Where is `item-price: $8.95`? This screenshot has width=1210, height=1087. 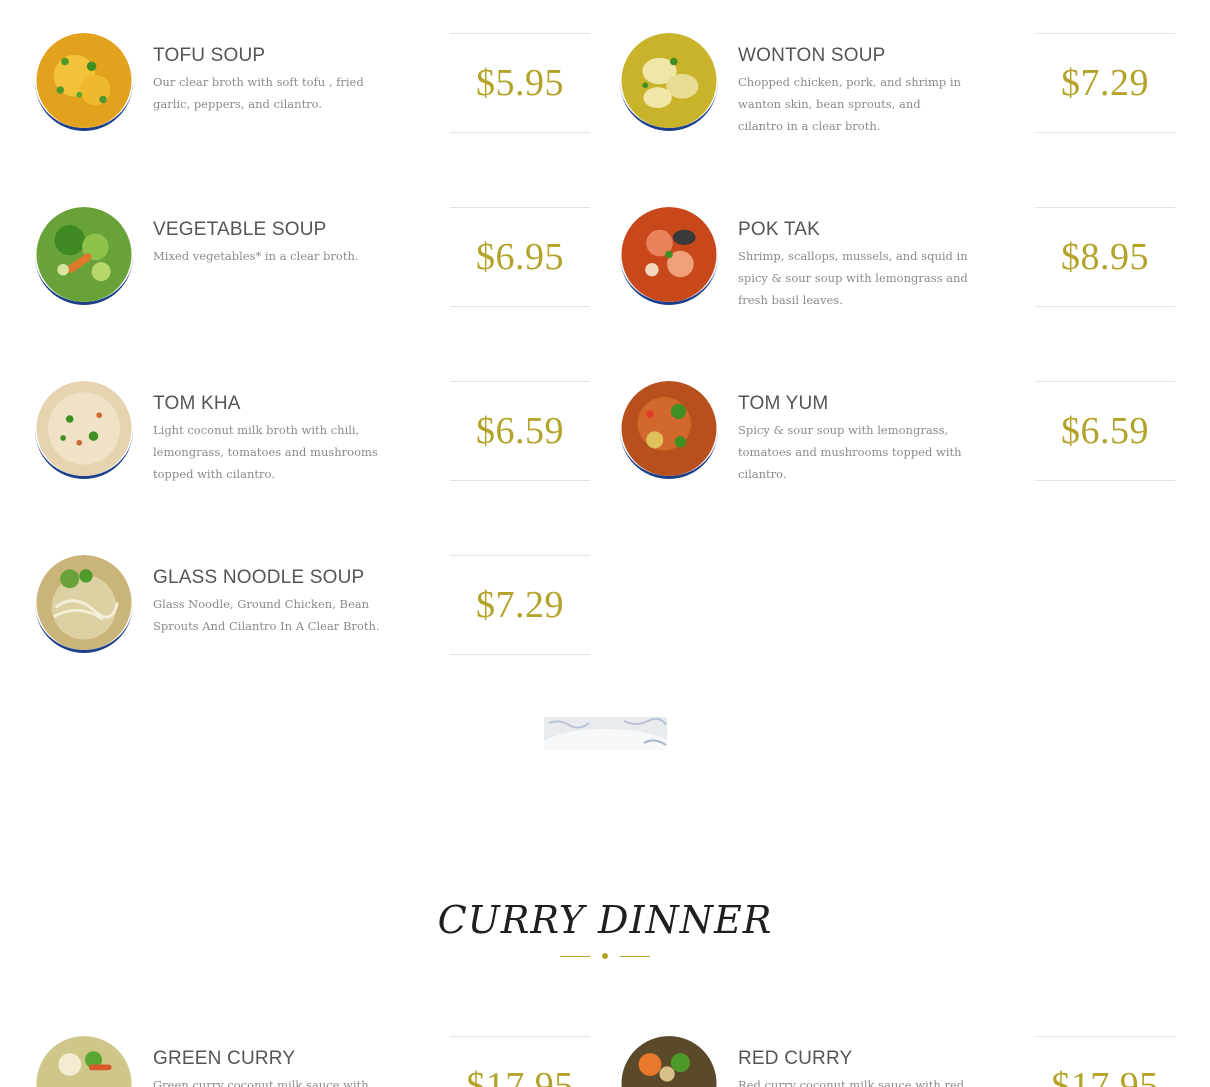 item-price: $8.95 is located at coordinates (1105, 257).